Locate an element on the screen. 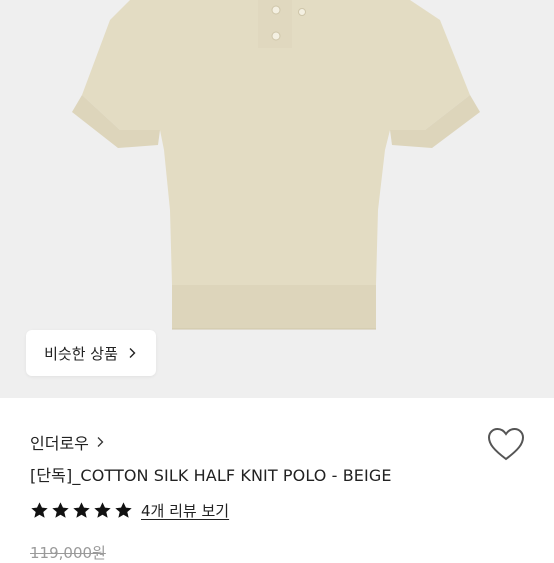  product-title: [단독]_COTTON SILK HALF KNIT POLO - BEIGE is located at coordinates (211, 475).